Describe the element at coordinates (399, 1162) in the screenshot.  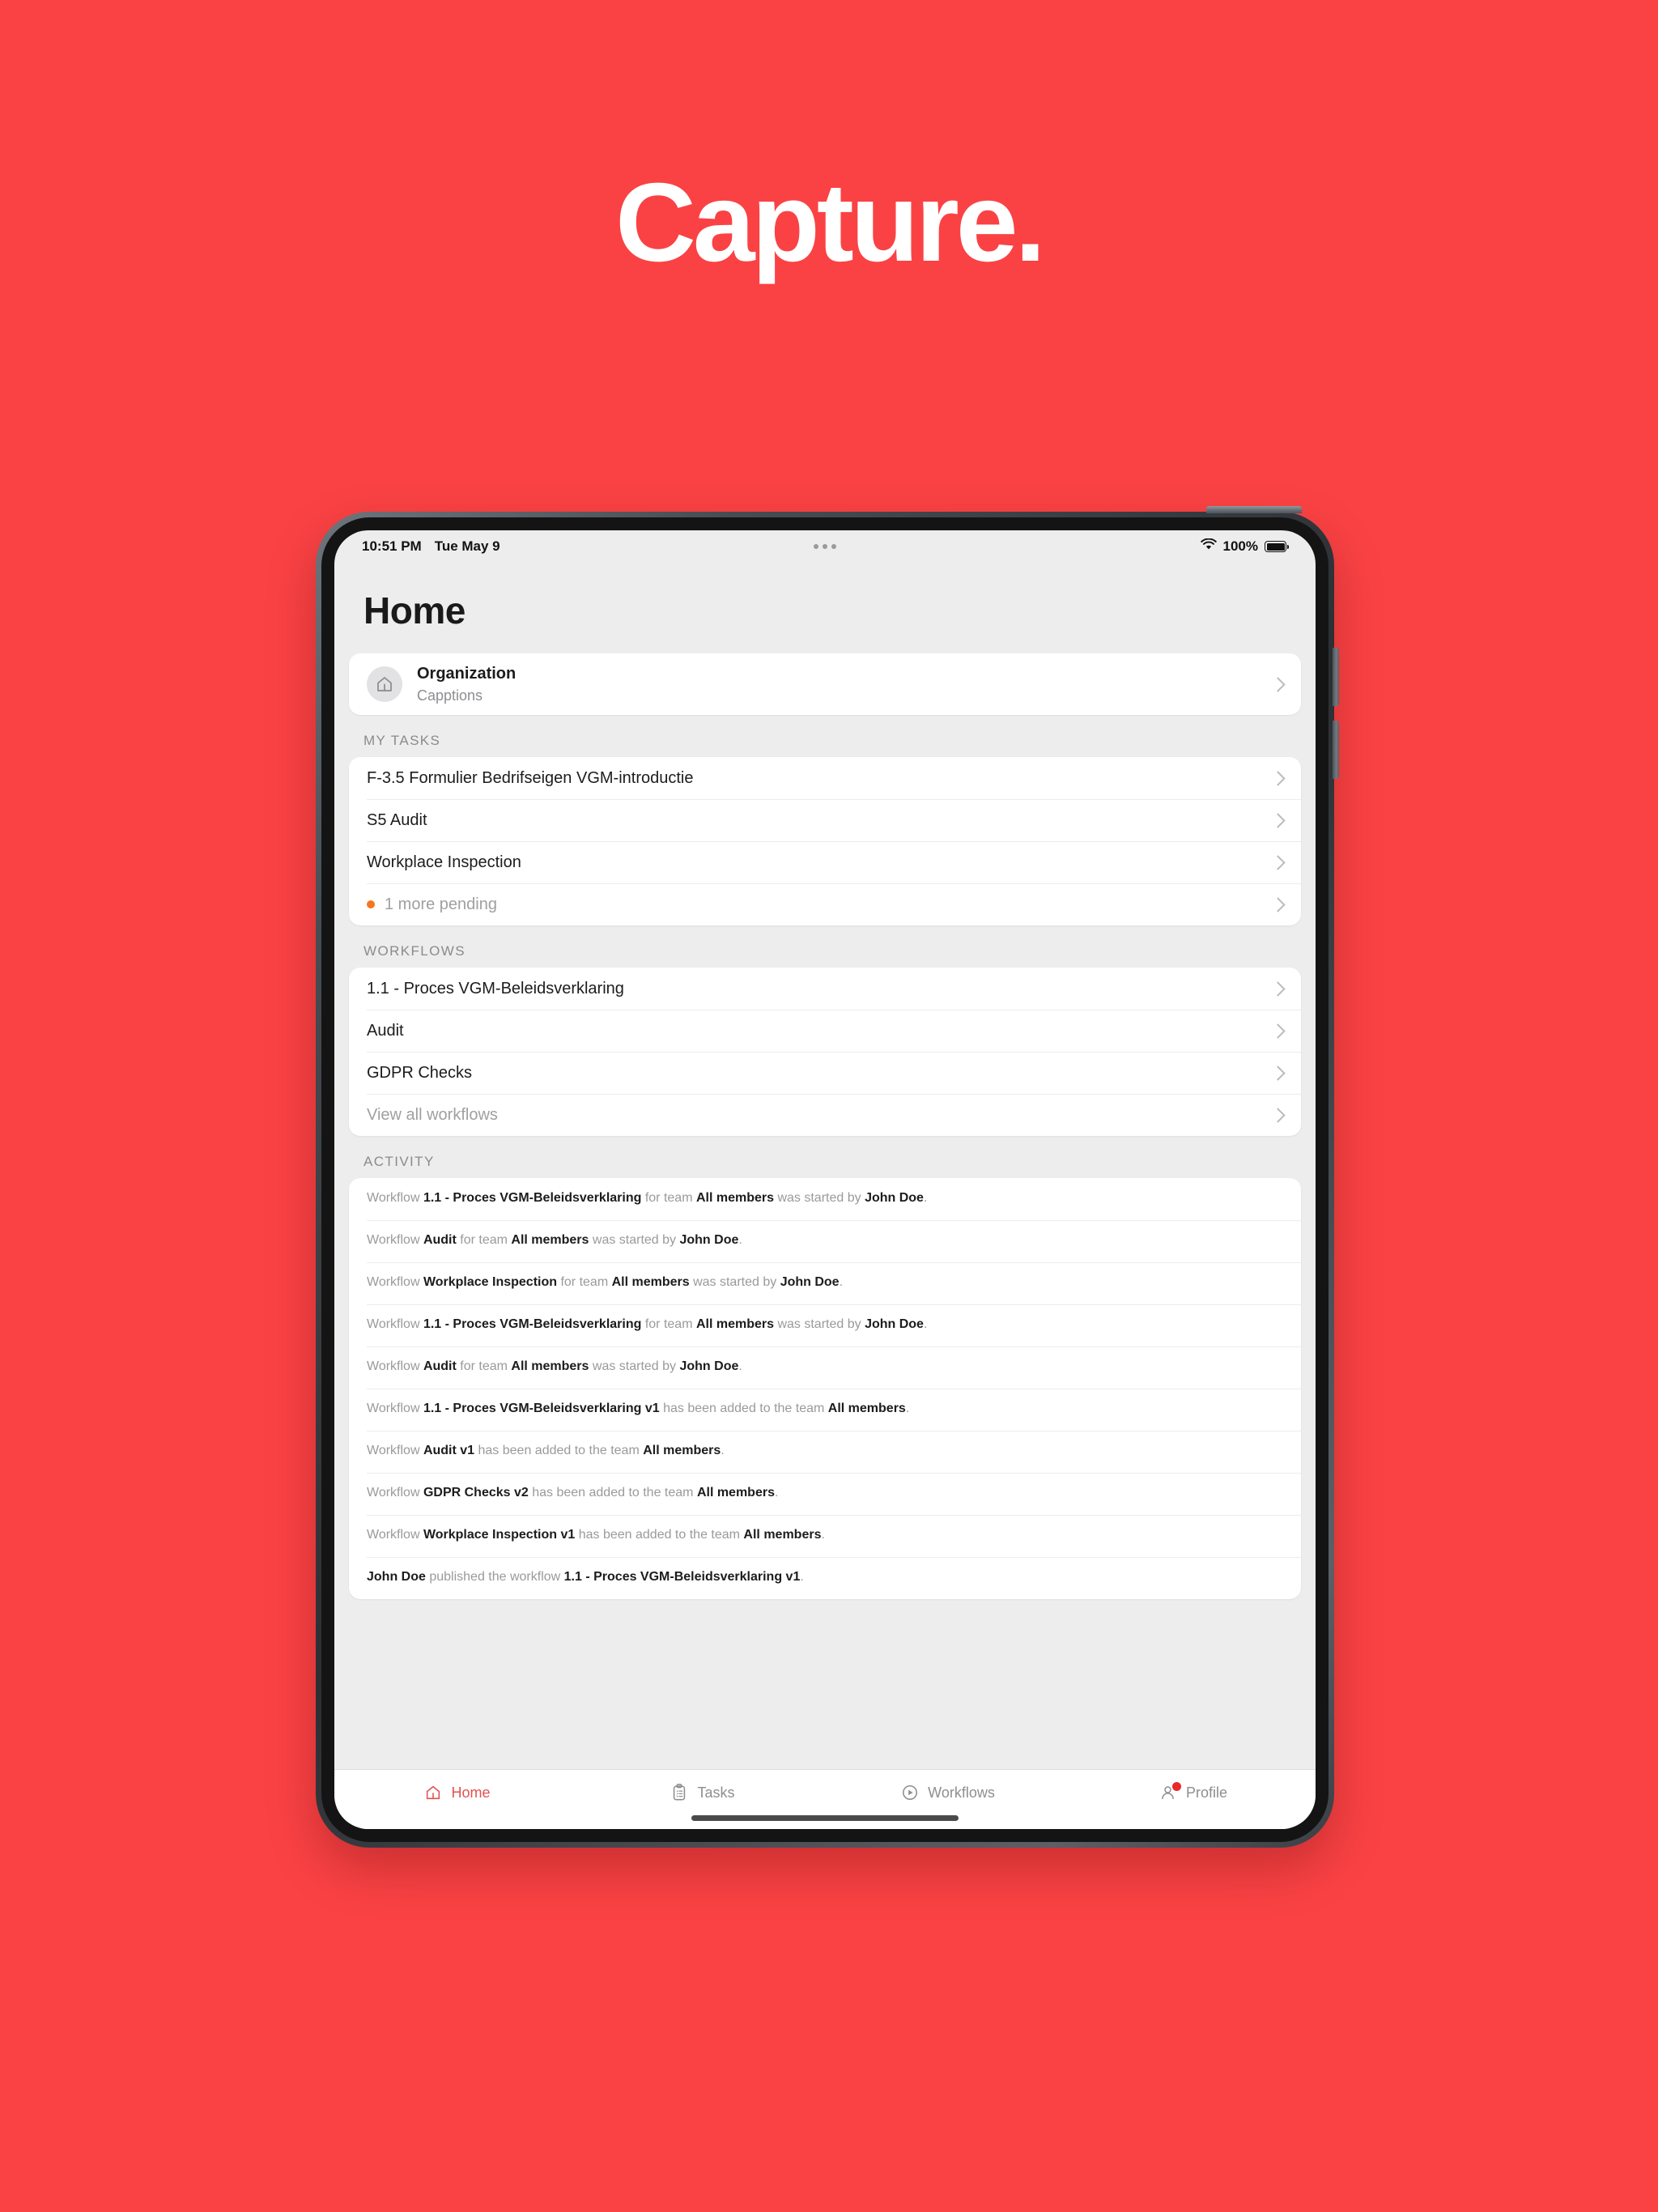
I see `section-header-activity: ACTIVITY` at that location.